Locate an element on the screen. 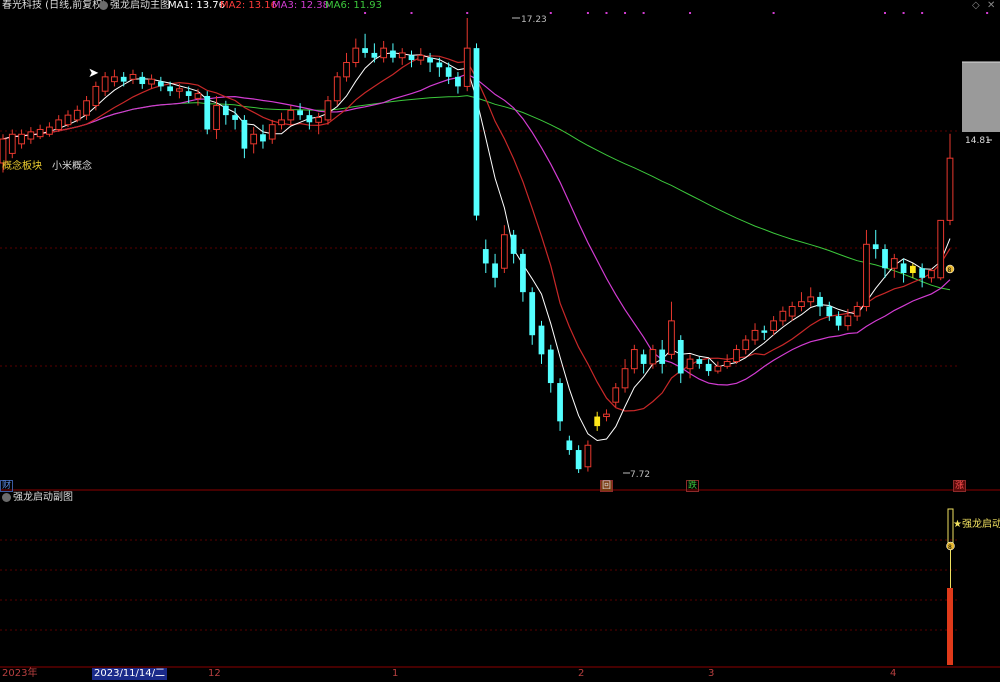 This screenshot has height=682, width=1000. concept-label: 概念板块 is located at coordinates (22, 167).